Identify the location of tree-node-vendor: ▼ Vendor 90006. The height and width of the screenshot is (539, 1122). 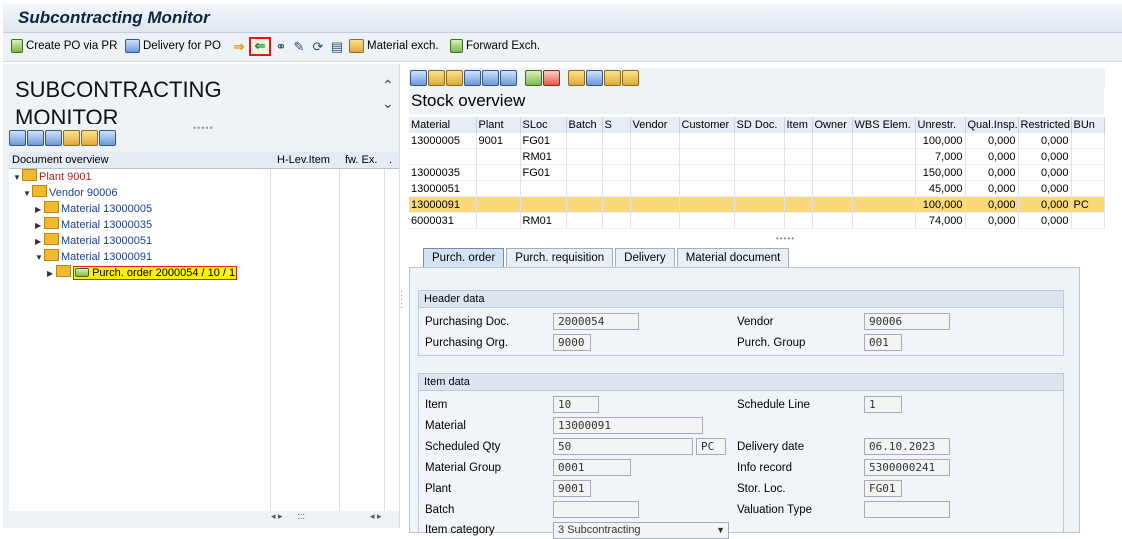
(146, 193).